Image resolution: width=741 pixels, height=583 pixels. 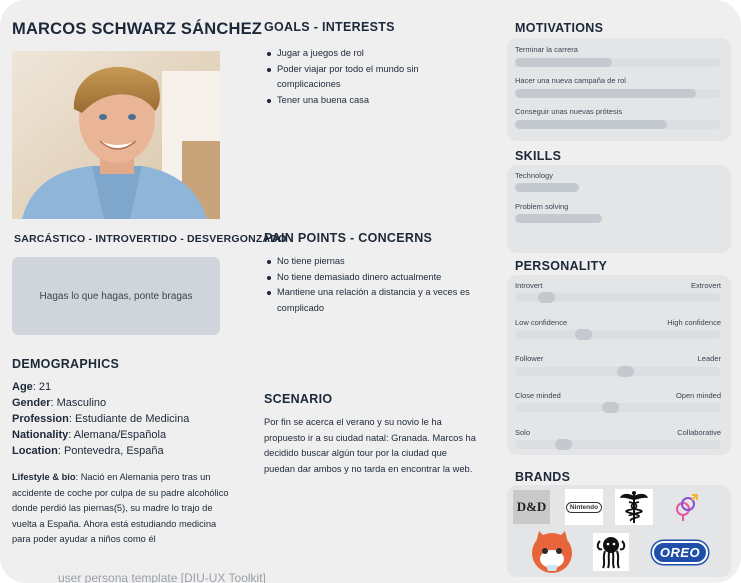 What do you see at coordinates (541, 322) in the screenshot?
I see `personality-left-label: Low confidence` at bounding box center [541, 322].